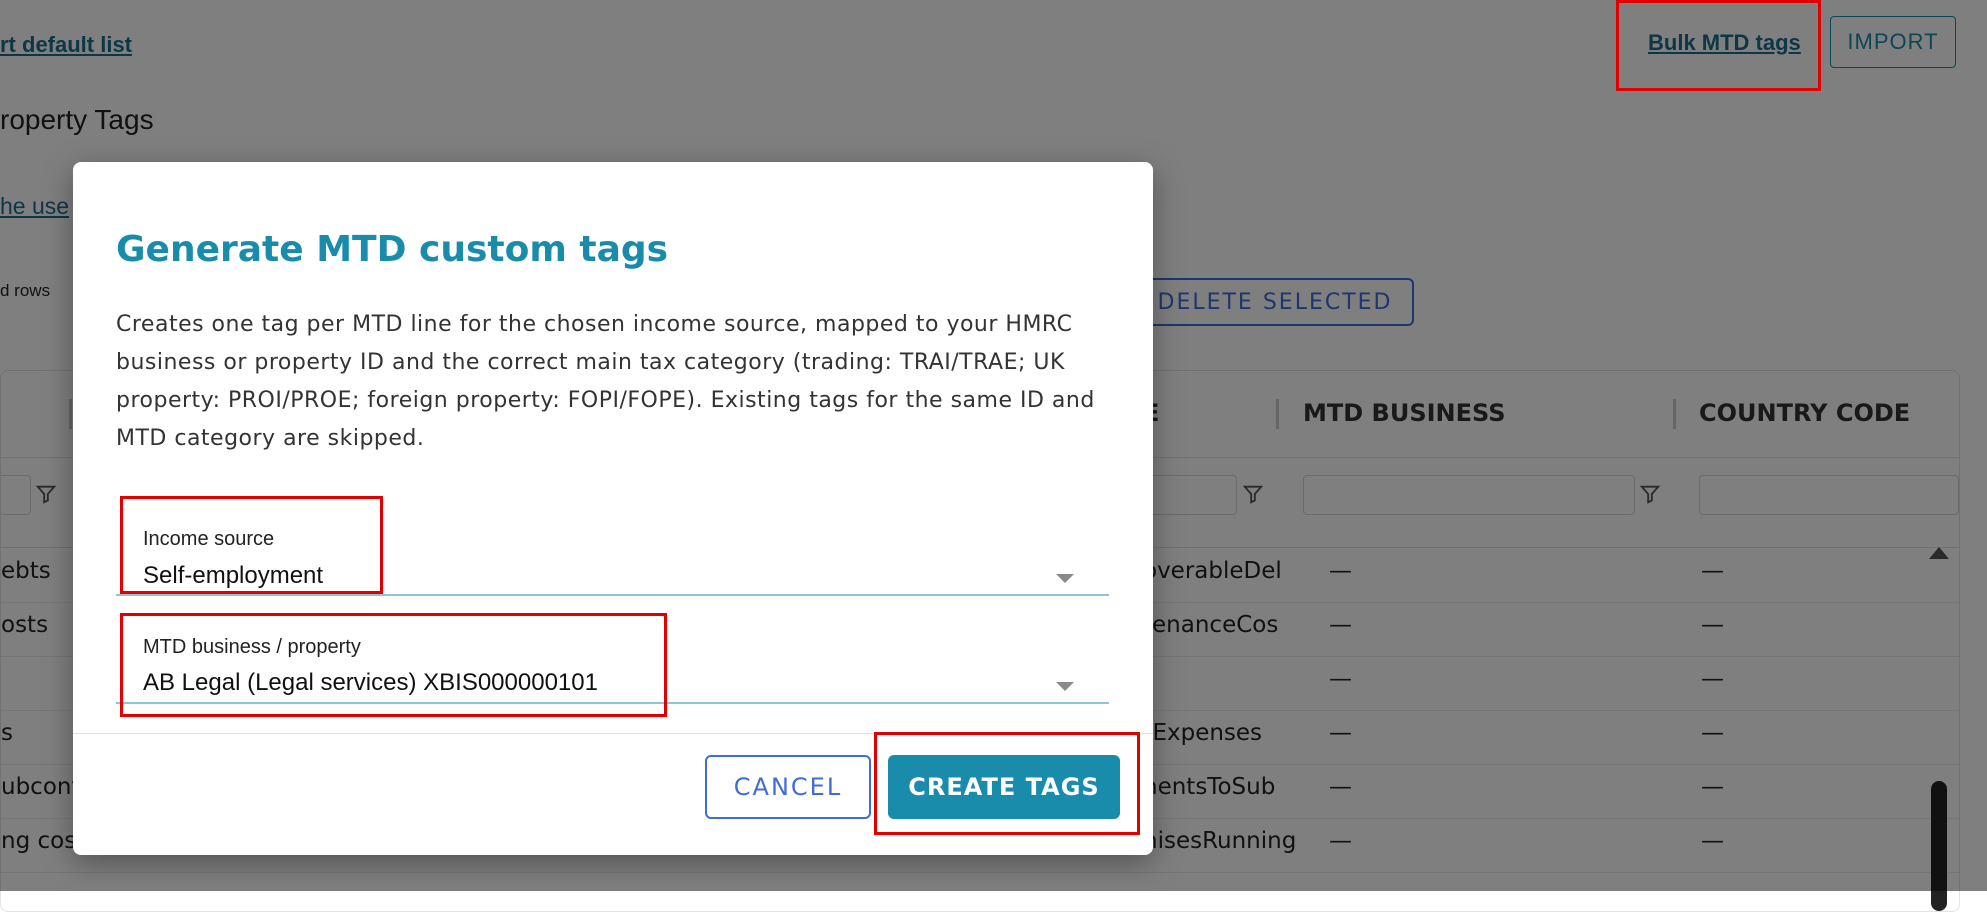  Describe the element at coordinates (788, 787) in the screenshot. I see `cancel-button: CANCEL` at that location.